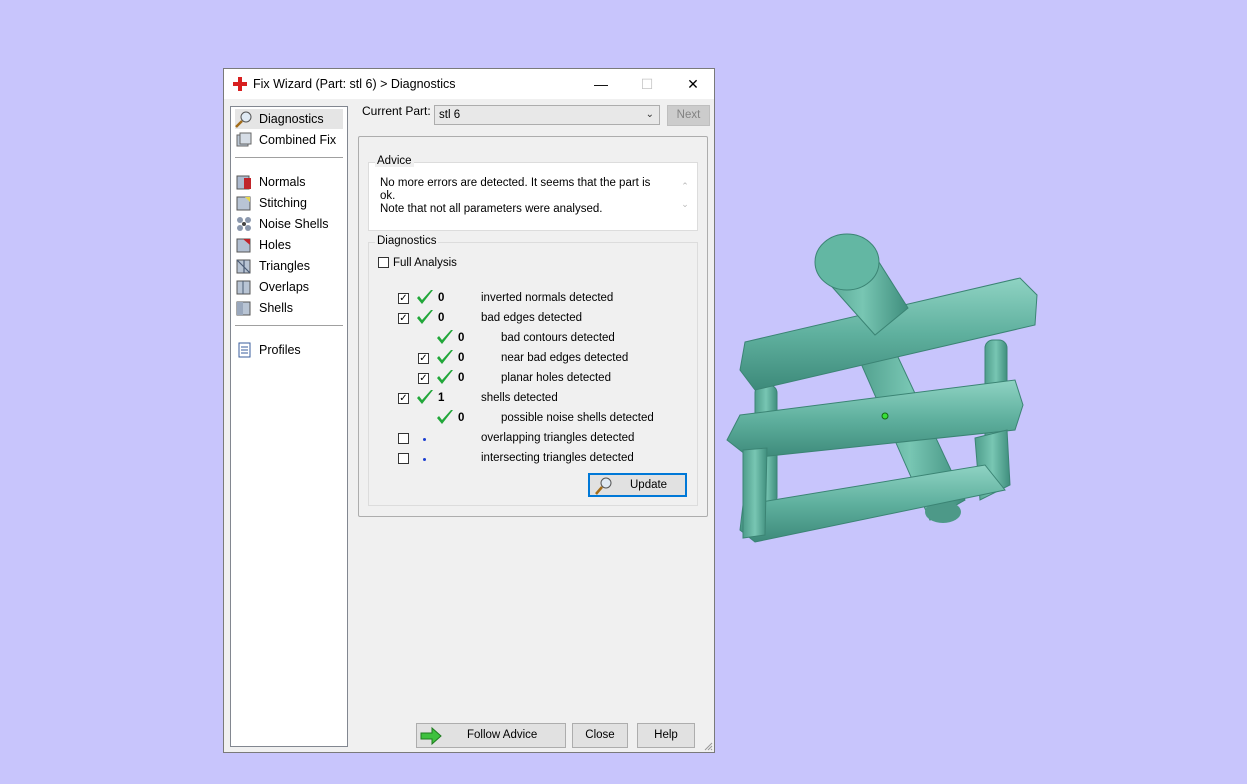  What do you see at coordinates (294, 224) in the screenshot?
I see `sidebar-item-label: Noise Shells` at bounding box center [294, 224].